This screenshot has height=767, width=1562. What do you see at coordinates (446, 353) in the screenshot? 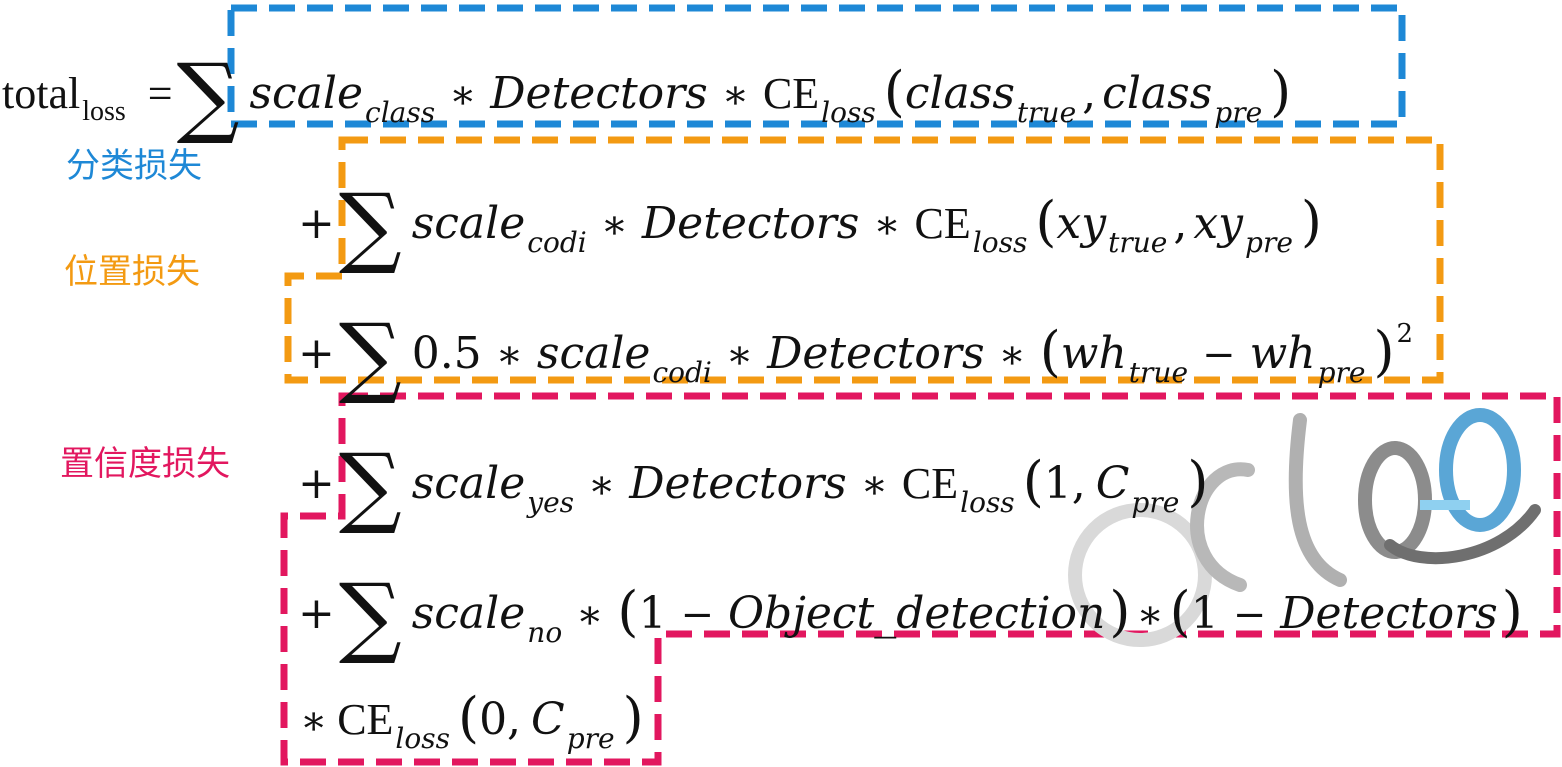
I see `coef-half: 0.5` at bounding box center [446, 353].